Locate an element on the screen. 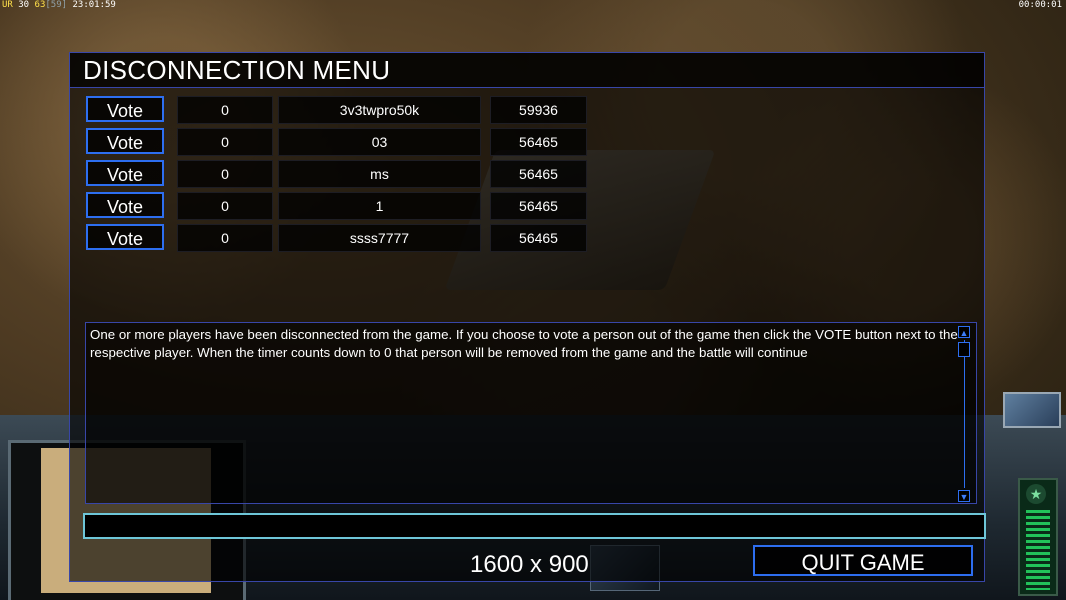 The width and height of the screenshot is (1066, 600). satellite-icon is located at coordinates (1032, 410).